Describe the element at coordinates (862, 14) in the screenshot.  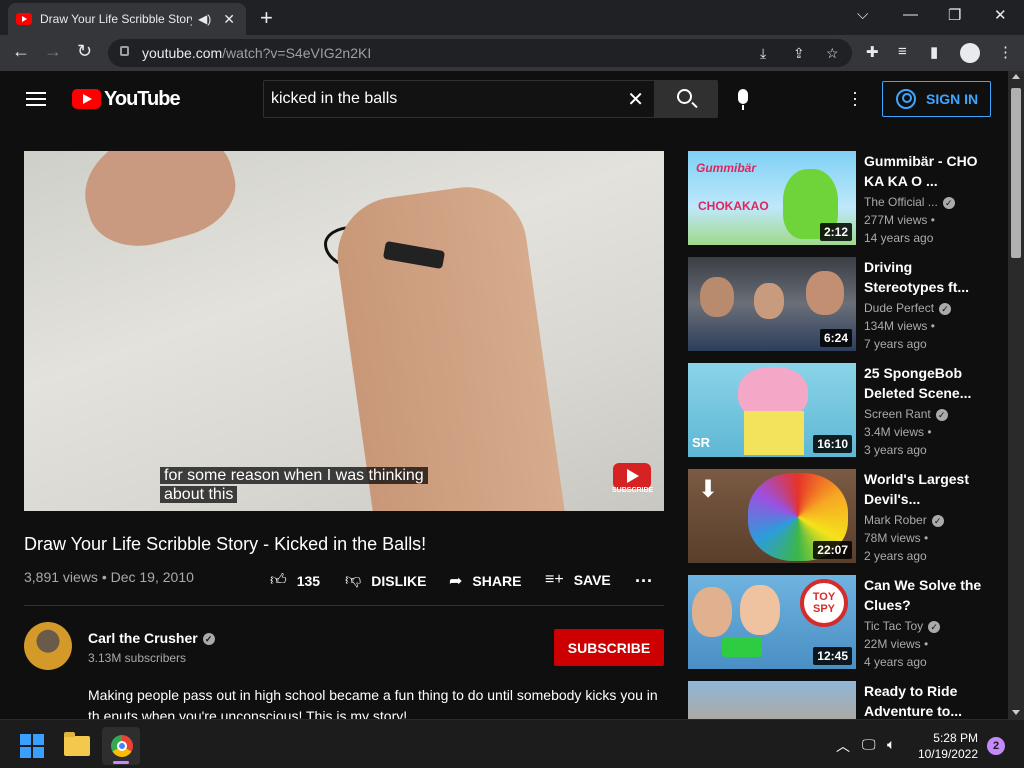
I see `tab-search-chevron-icon: ⌵` at that location.